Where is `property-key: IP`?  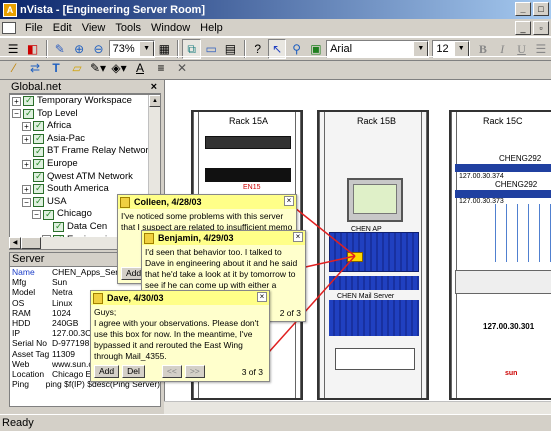 property-key: IP is located at coordinates (16, 333).